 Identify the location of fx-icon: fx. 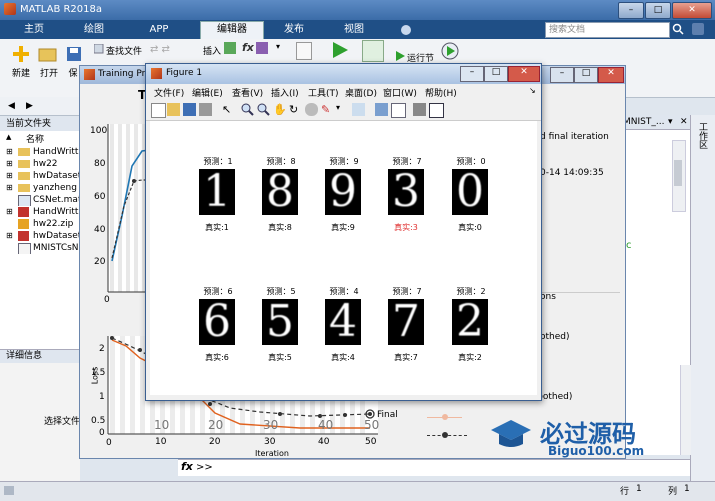
(187, 466).